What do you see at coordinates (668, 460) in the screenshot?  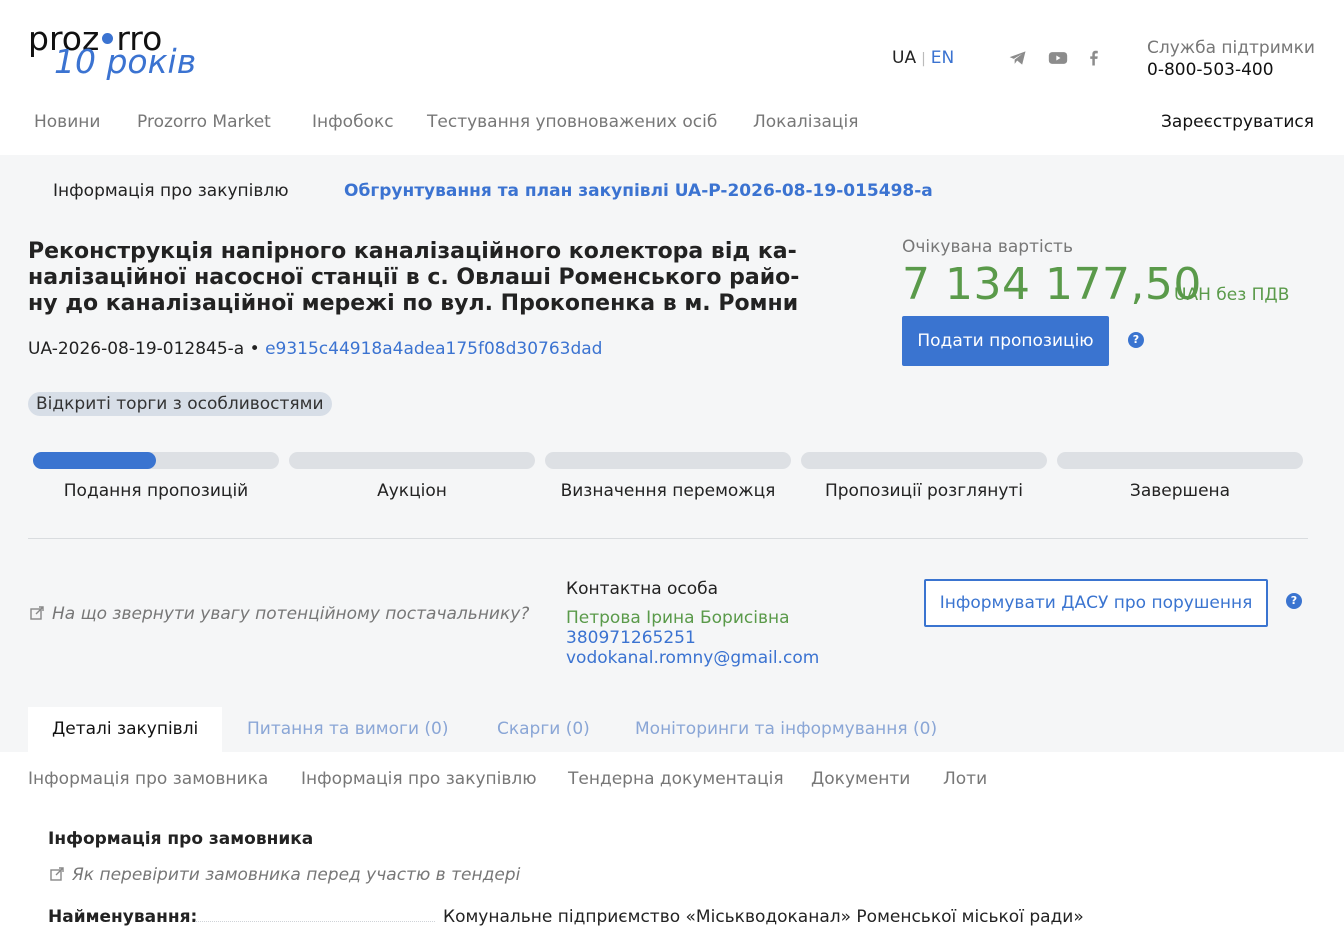 I see `stage-bar-winner` at bounding box center [668, 460].